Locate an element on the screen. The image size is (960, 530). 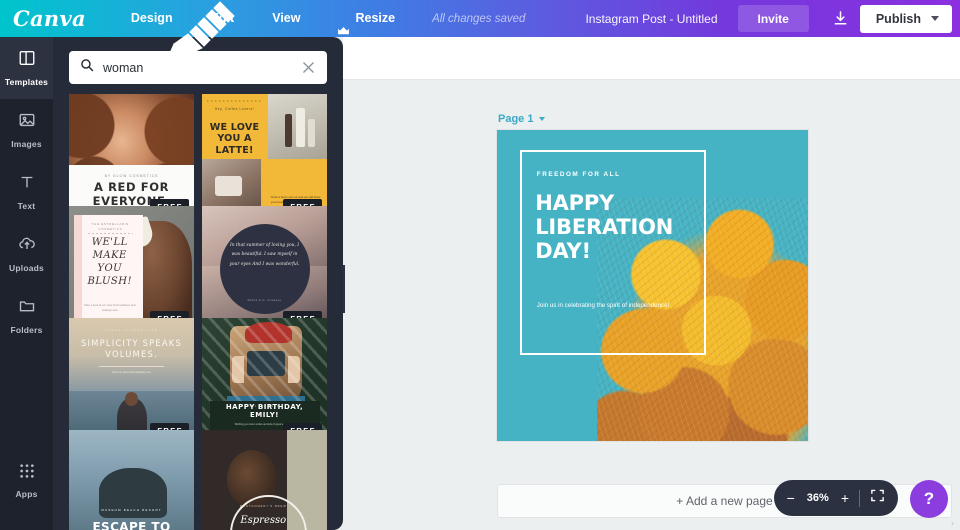
close-icon is located at coordinates (308, 67).